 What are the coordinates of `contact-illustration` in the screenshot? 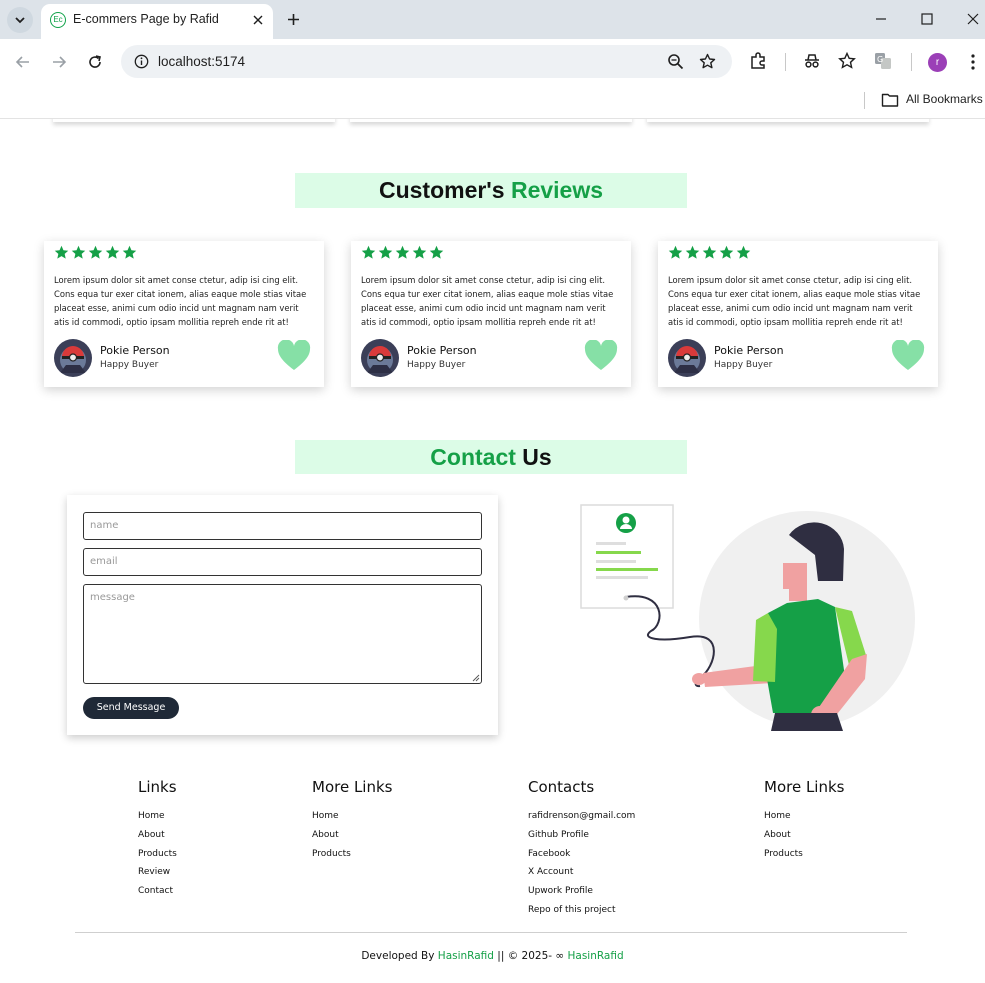 It's located at (747, 617).